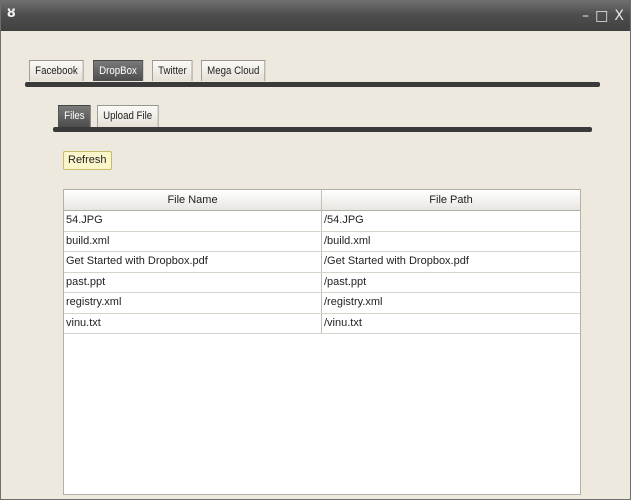 The height and width of the screenshot is (502, 633). Describe the element at coordinates (344, 220) in the screenshot. I see `file-path-cell: /54.JPG` at that location.